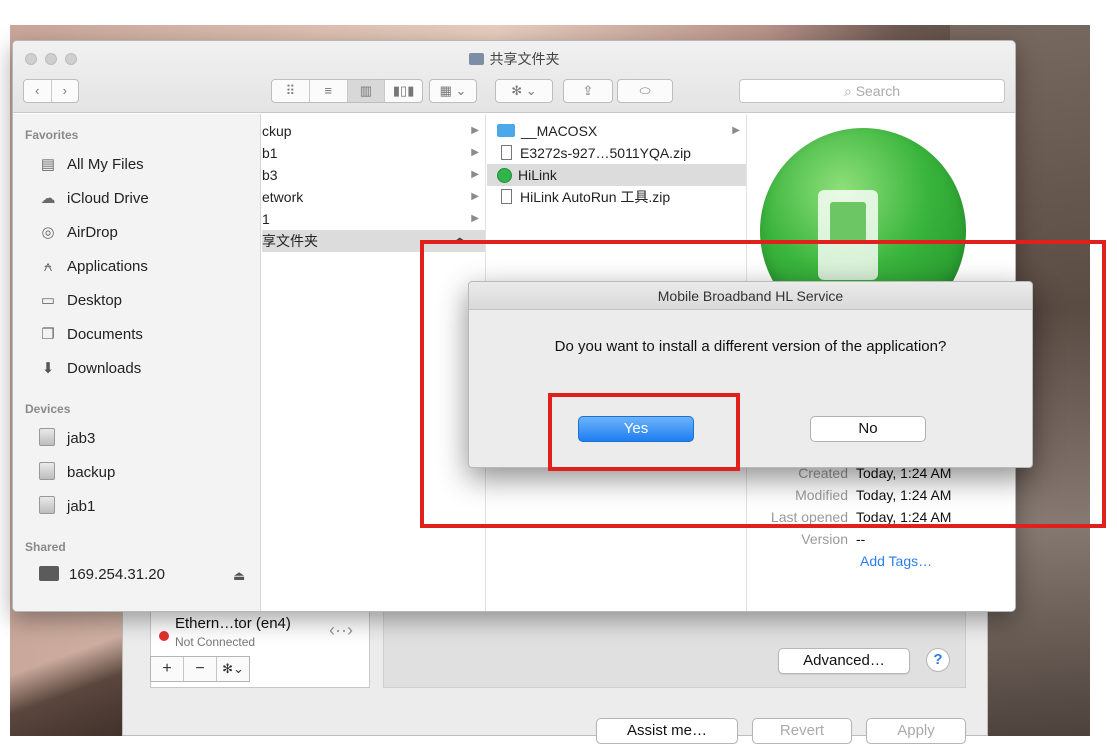 The height and width of the screenshot is (744, 1117). Describe the element at coordinates (329, 91) in the screenshot. I see `list-view-button: ≡` at that location.